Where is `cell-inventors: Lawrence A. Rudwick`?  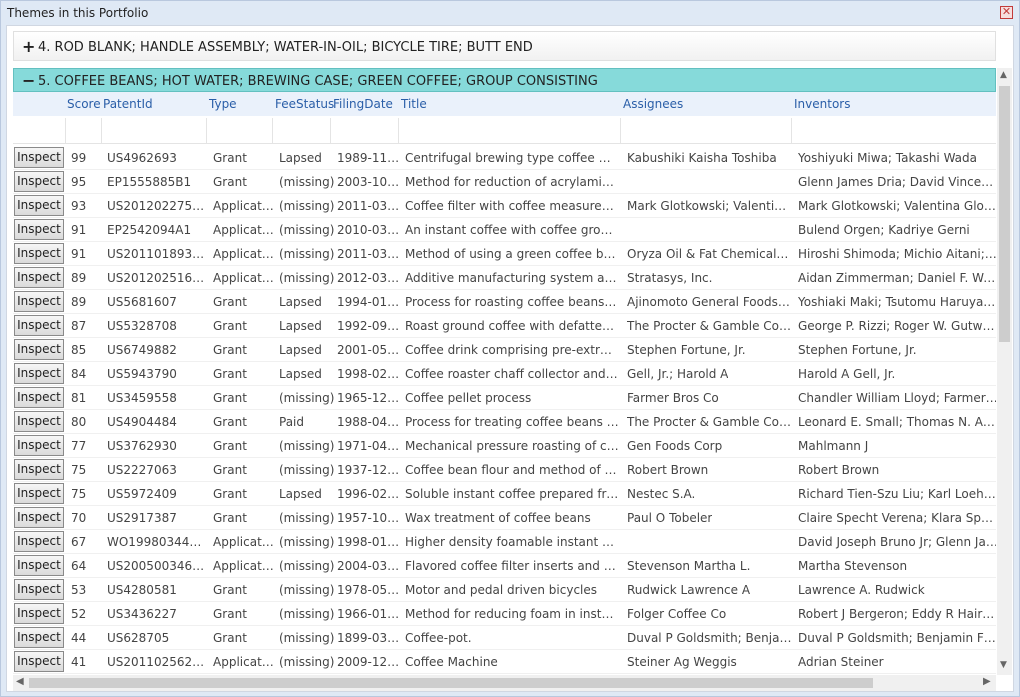
cell-inventors: Lawrence A. Rudwick is located at coordinates (861, 590).